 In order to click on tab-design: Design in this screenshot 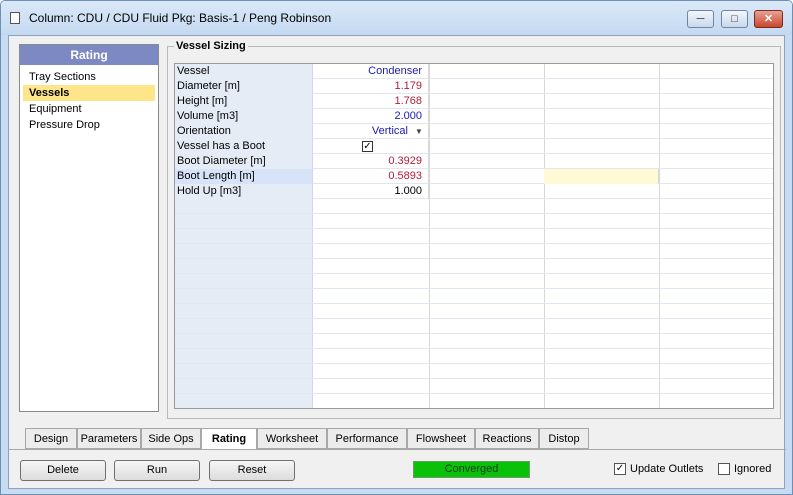, I will do `click(51, 438)`.